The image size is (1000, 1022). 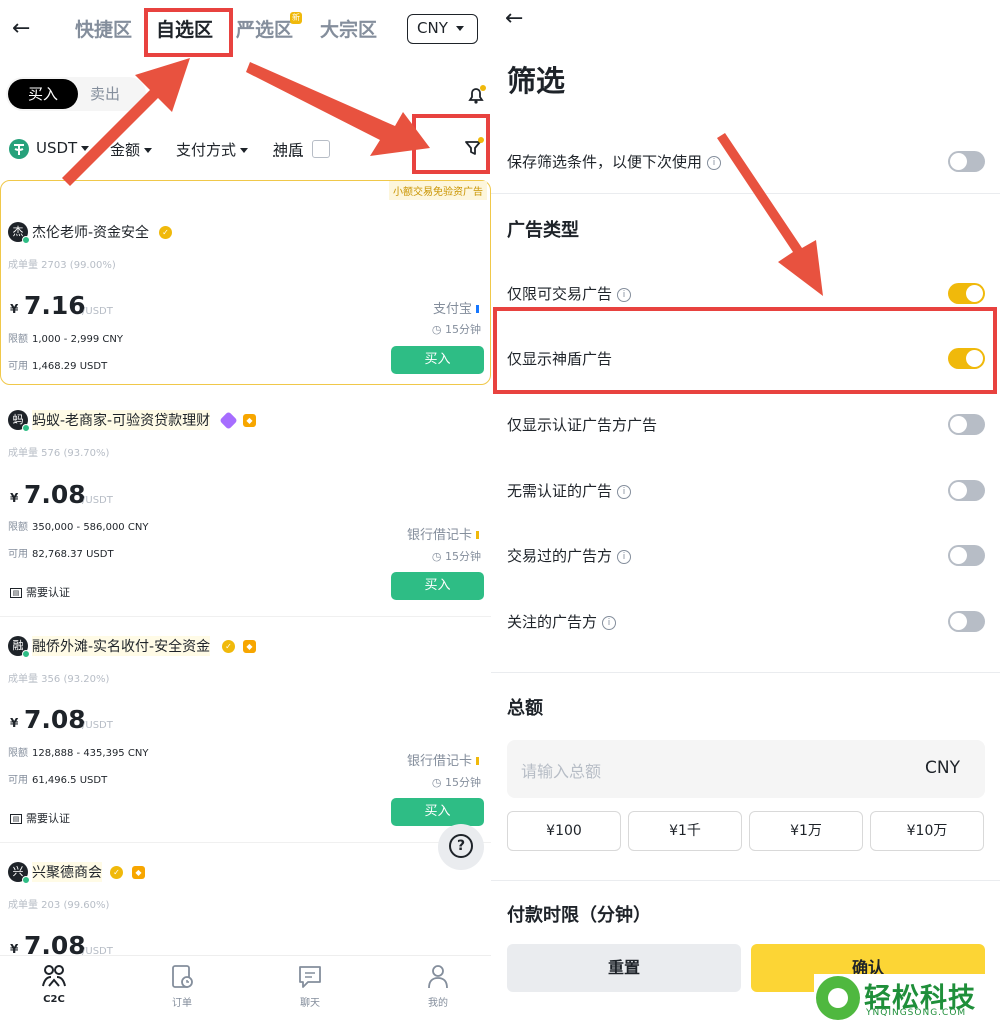 What do you see at coordinates (560, 556) in the screenshot?
I see `ad-type-label: 交易过的广告方` at bounding box center [560, 556].